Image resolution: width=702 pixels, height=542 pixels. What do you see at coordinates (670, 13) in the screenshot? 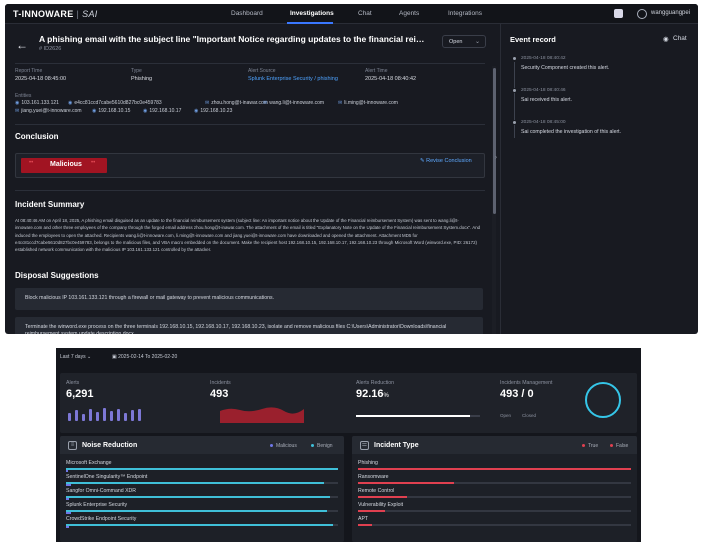
I see `user-name: wangguangpei` at bounding box center [670, 13].